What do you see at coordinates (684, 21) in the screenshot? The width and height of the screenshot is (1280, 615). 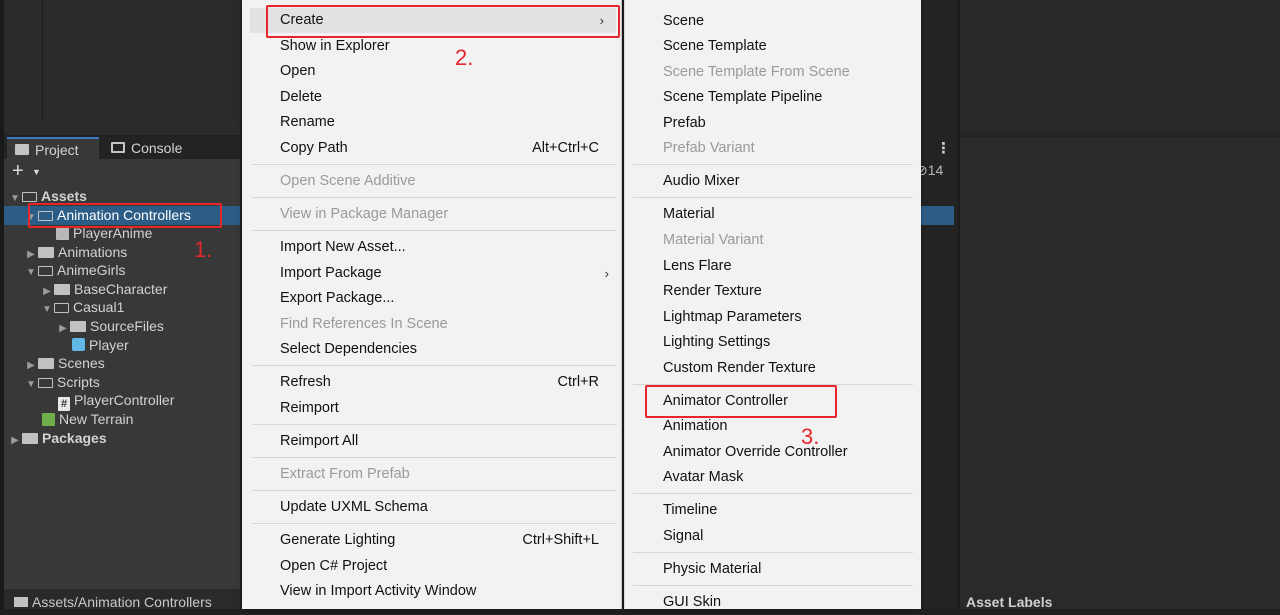 I see `menu-item-label: Scene` at bounding box center [684, 21].